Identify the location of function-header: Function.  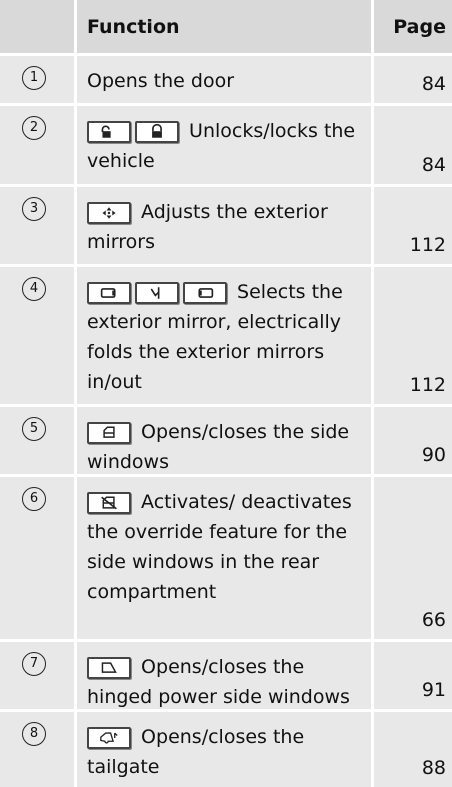
(133, 27).